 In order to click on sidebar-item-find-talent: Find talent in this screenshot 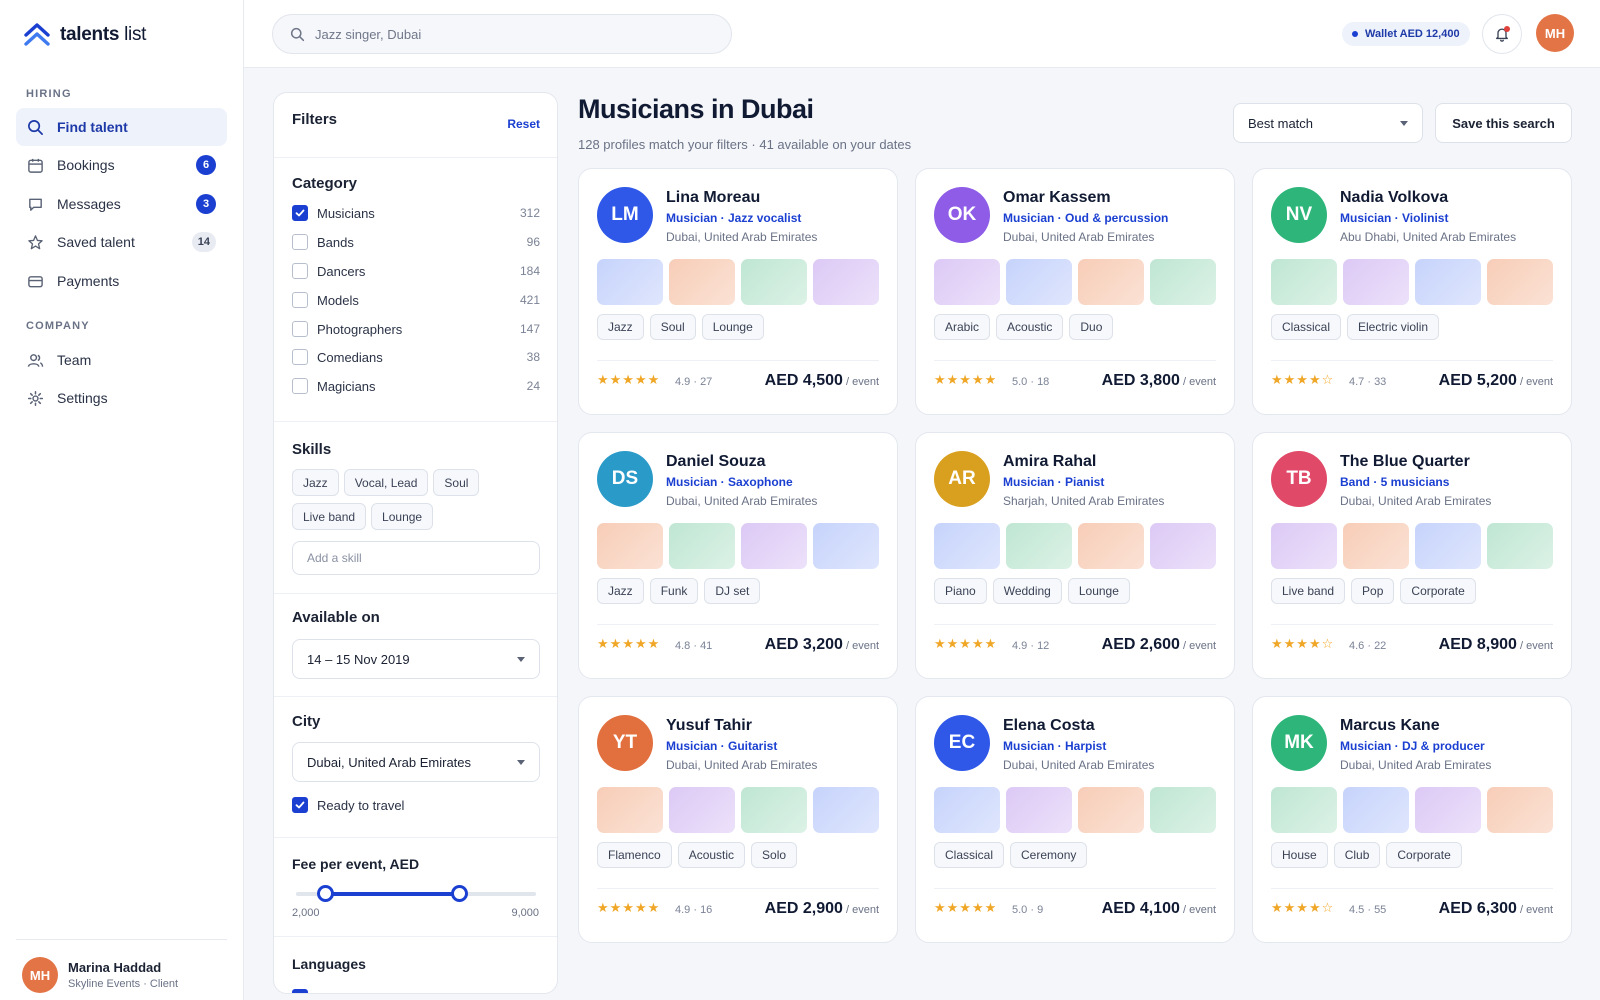, I will do `click(121, 127)`.